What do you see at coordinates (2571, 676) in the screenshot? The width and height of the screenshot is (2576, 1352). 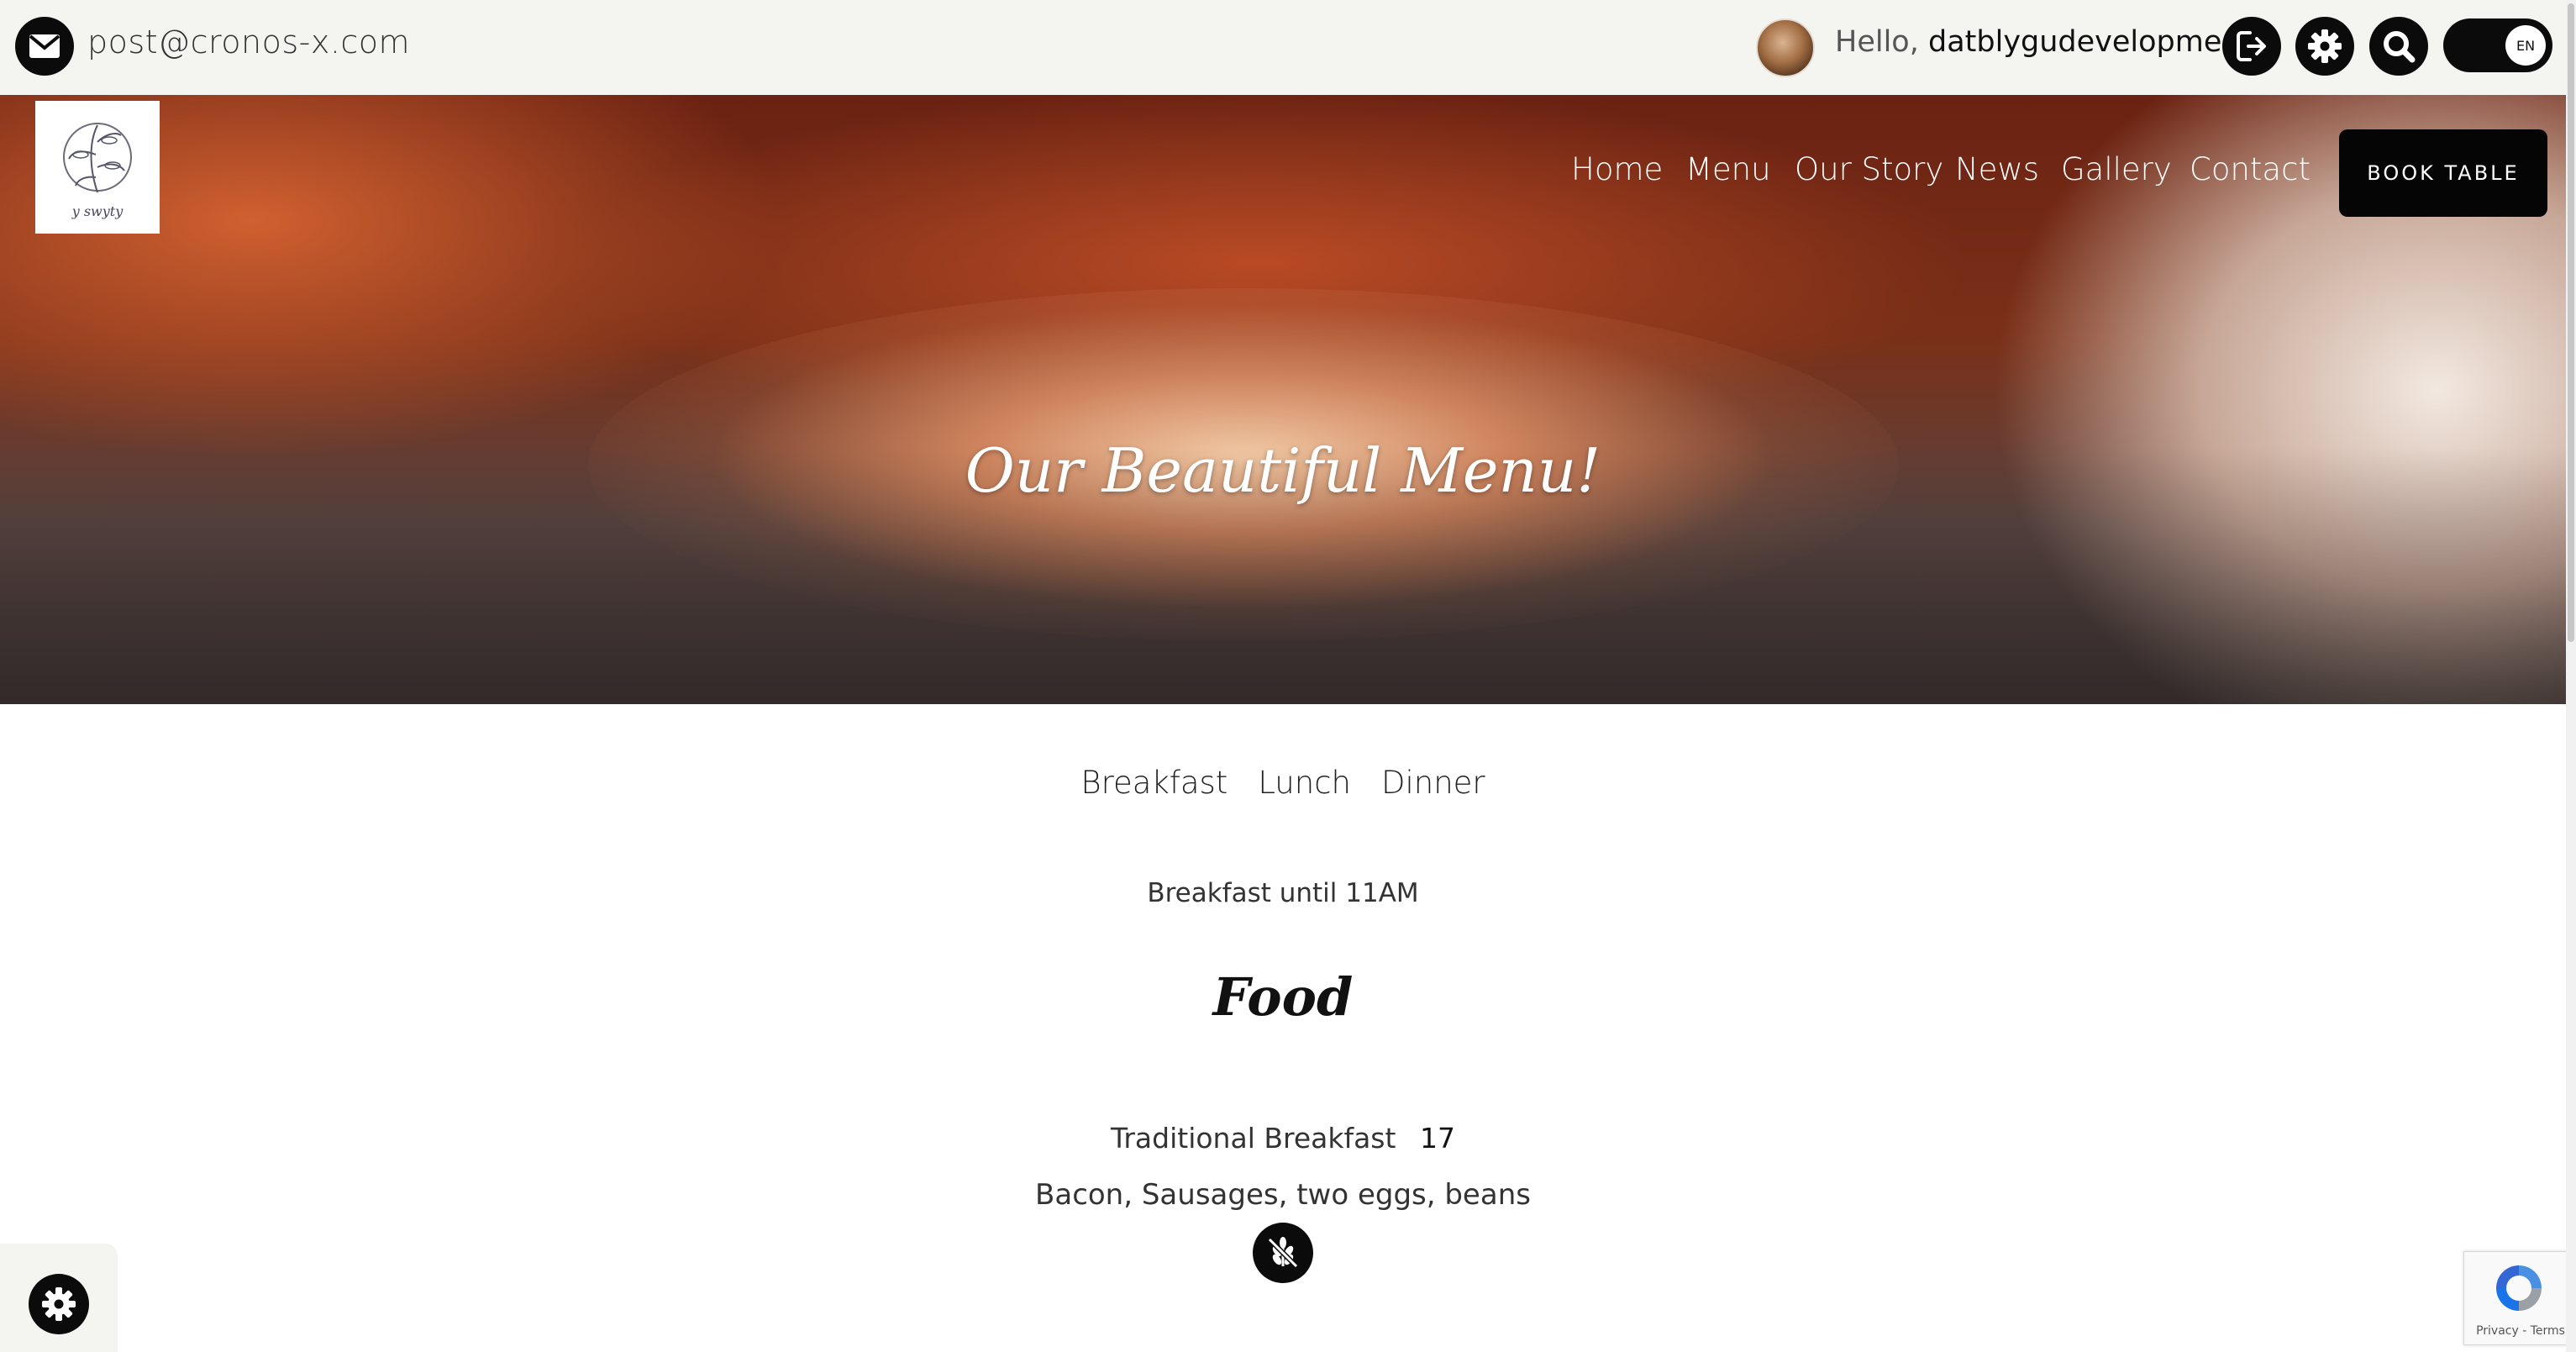 I see `page-scrollbar` at bounding box center [2571, 676].